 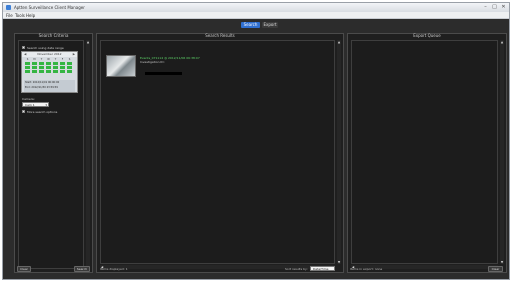 I want to click on panel-title: Search Criteria, so click(x=53, y=35).